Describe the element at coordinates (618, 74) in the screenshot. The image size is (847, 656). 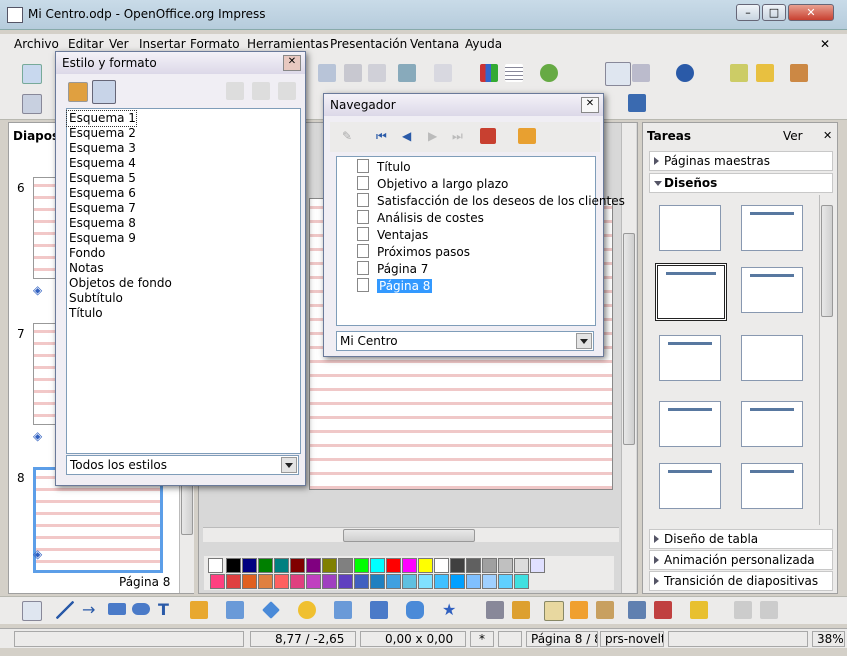
I see `navigator-toggle-icon` at that location.